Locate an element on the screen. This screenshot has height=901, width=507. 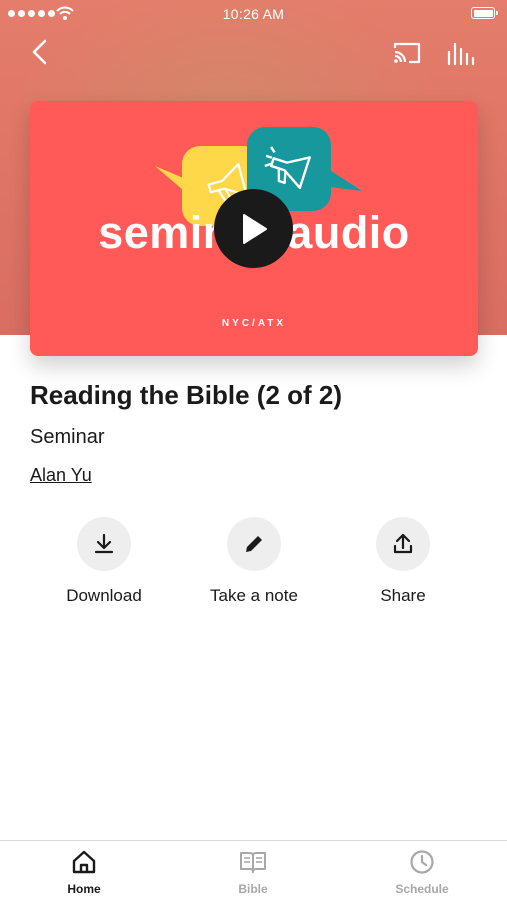
equalizer-icon is located at coordinates (461, 54).